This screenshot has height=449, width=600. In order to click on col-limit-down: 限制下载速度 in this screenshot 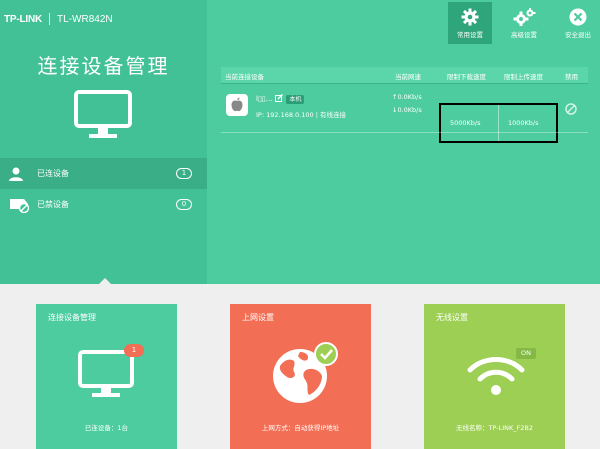, I will do `click(466, 77)`.